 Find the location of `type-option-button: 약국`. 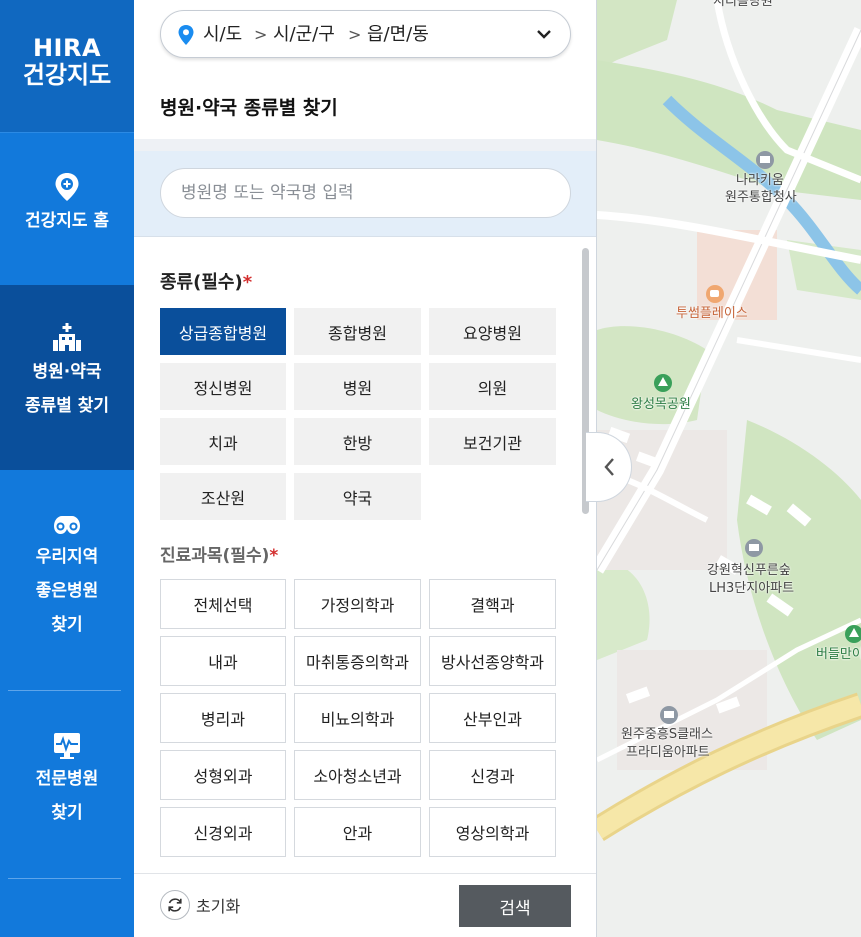

type-option-button: 약국 is located at coordinates (357, 496).